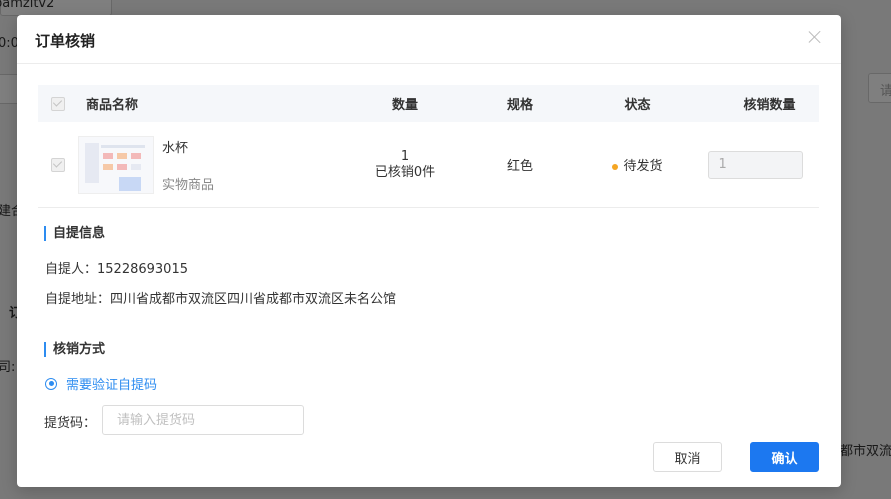  I want to click on status-text: 待发货, so click(643, 166).